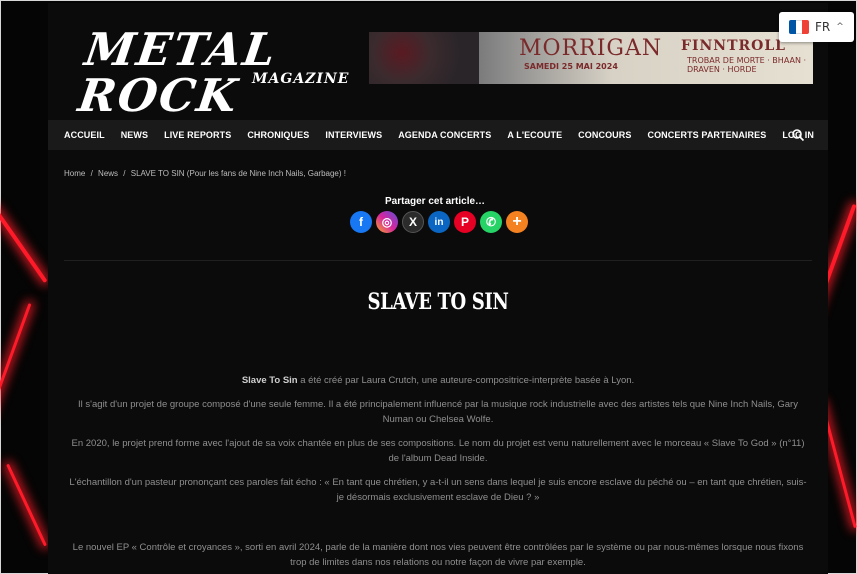 This screenshot has height=574, width=857. What do you see at coordinates (747, 65) in the screenshot?
I see `banner-lineup: TROBAR DE MORTE · BHAAN · DRAVEN · HORDE` at bounding box center [747, 65].